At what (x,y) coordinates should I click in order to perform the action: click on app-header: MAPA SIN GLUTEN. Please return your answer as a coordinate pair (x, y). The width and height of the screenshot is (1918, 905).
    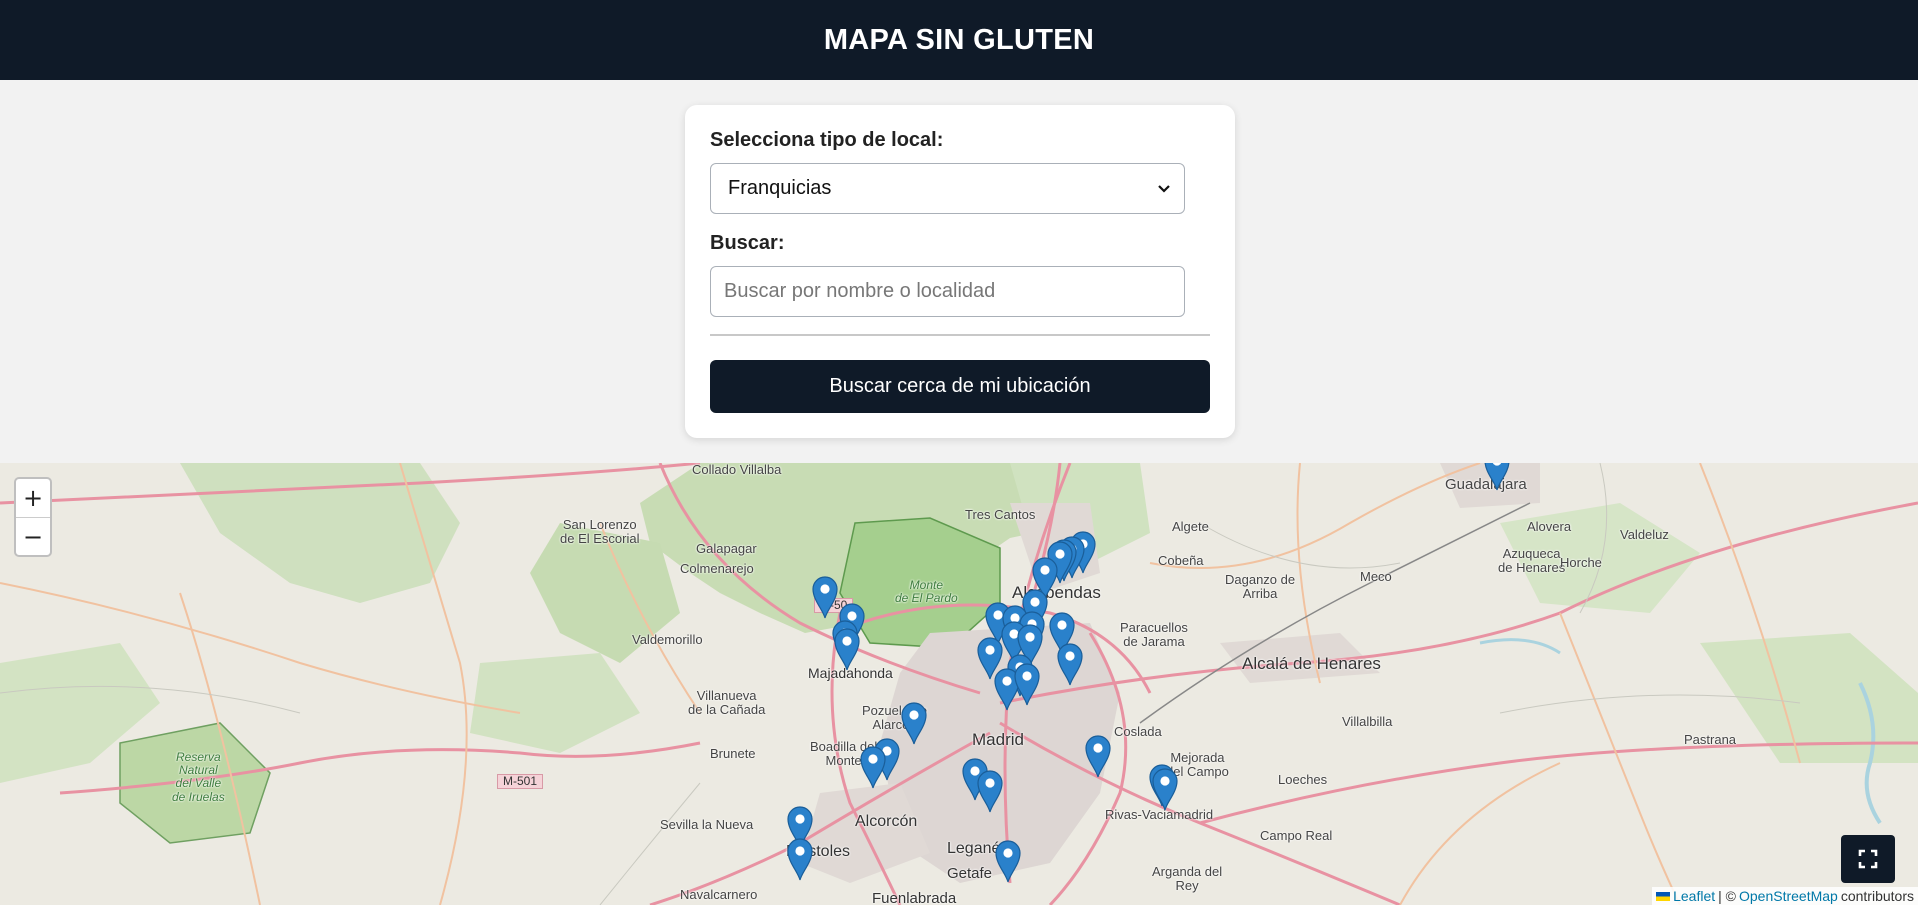
    Looking at the image, I should click on (959, 40).